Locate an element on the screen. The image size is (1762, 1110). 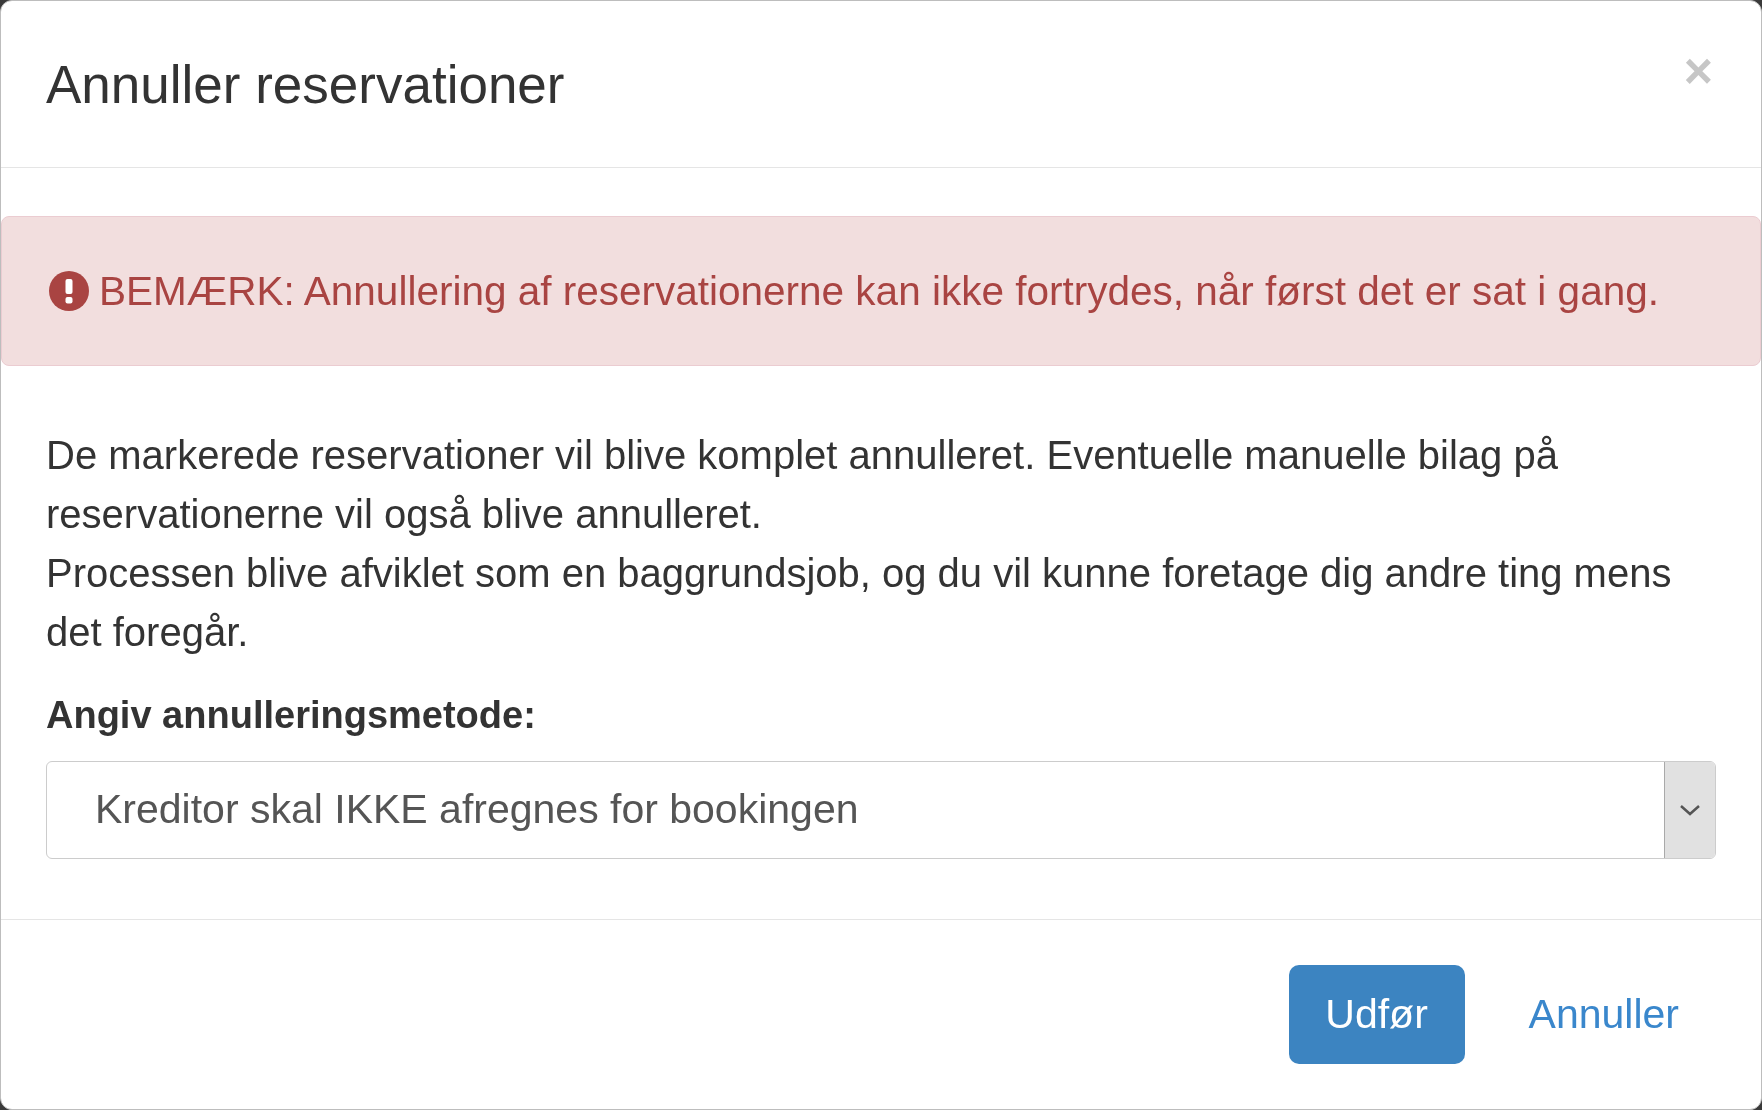
description-text: De markerede reservationer vil blive komplet annulleret. Eventuelle manuelle bilag på reservationerne vil også blive annulleret. is located at coordinates (802, 485).